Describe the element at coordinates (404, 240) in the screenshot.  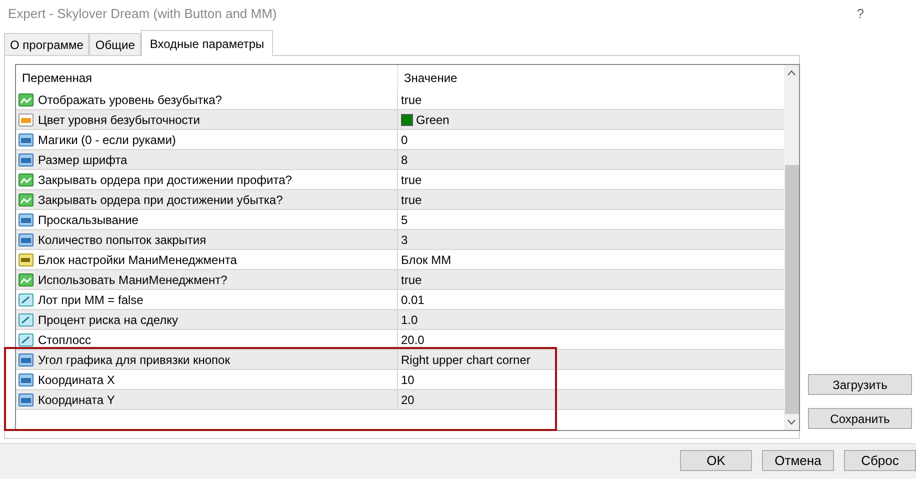
I see `table-cell-text: 3` at that location.